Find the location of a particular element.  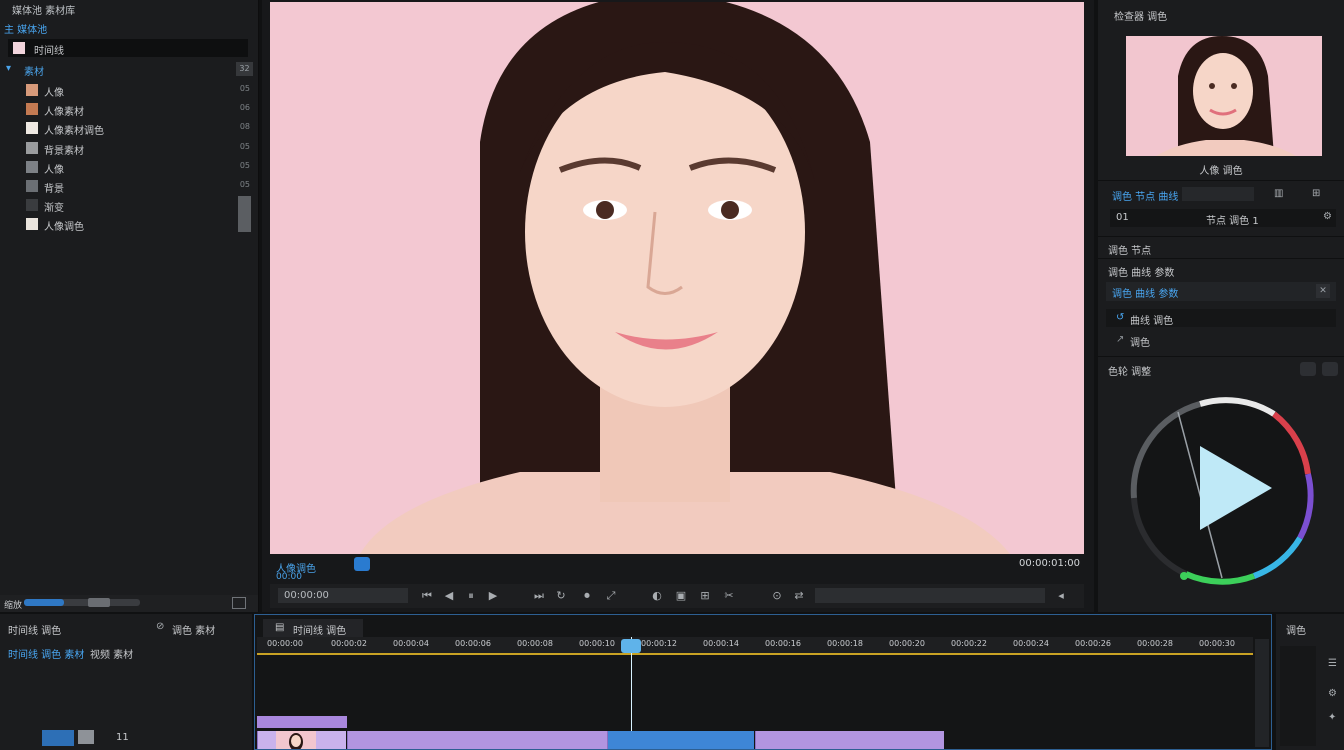

media-pool-scrollbar is located at coordinates (244, 214).